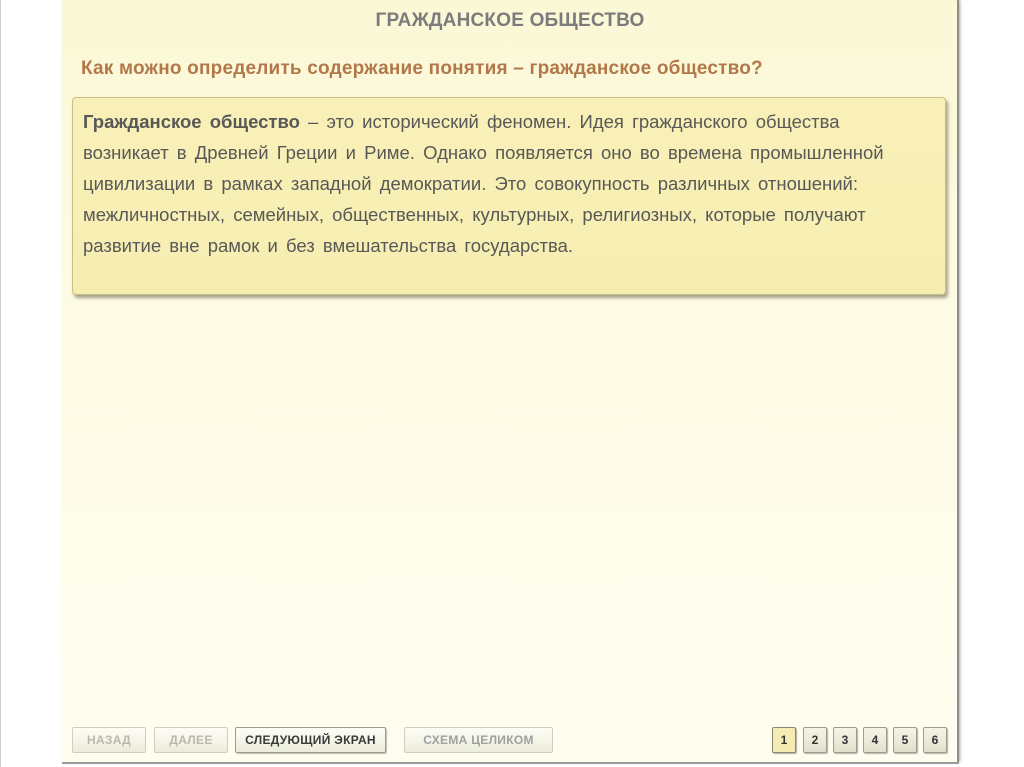 The width and height of the screenshot is (1024, 767). I want to click on back-button: НАЗАД, so click(109, 740).